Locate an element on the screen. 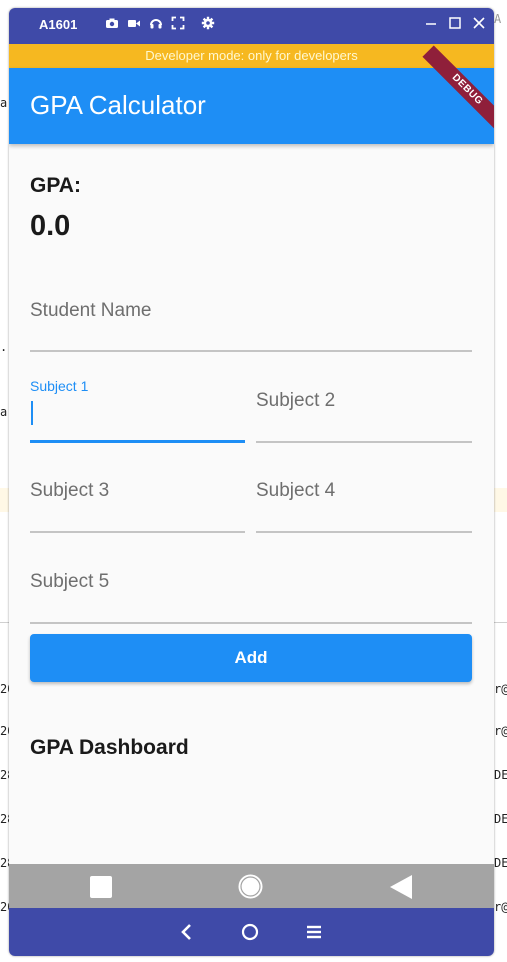 The image size is (507, 962). subject-3-field: Subject 3 is located at coordinates (137, 498).